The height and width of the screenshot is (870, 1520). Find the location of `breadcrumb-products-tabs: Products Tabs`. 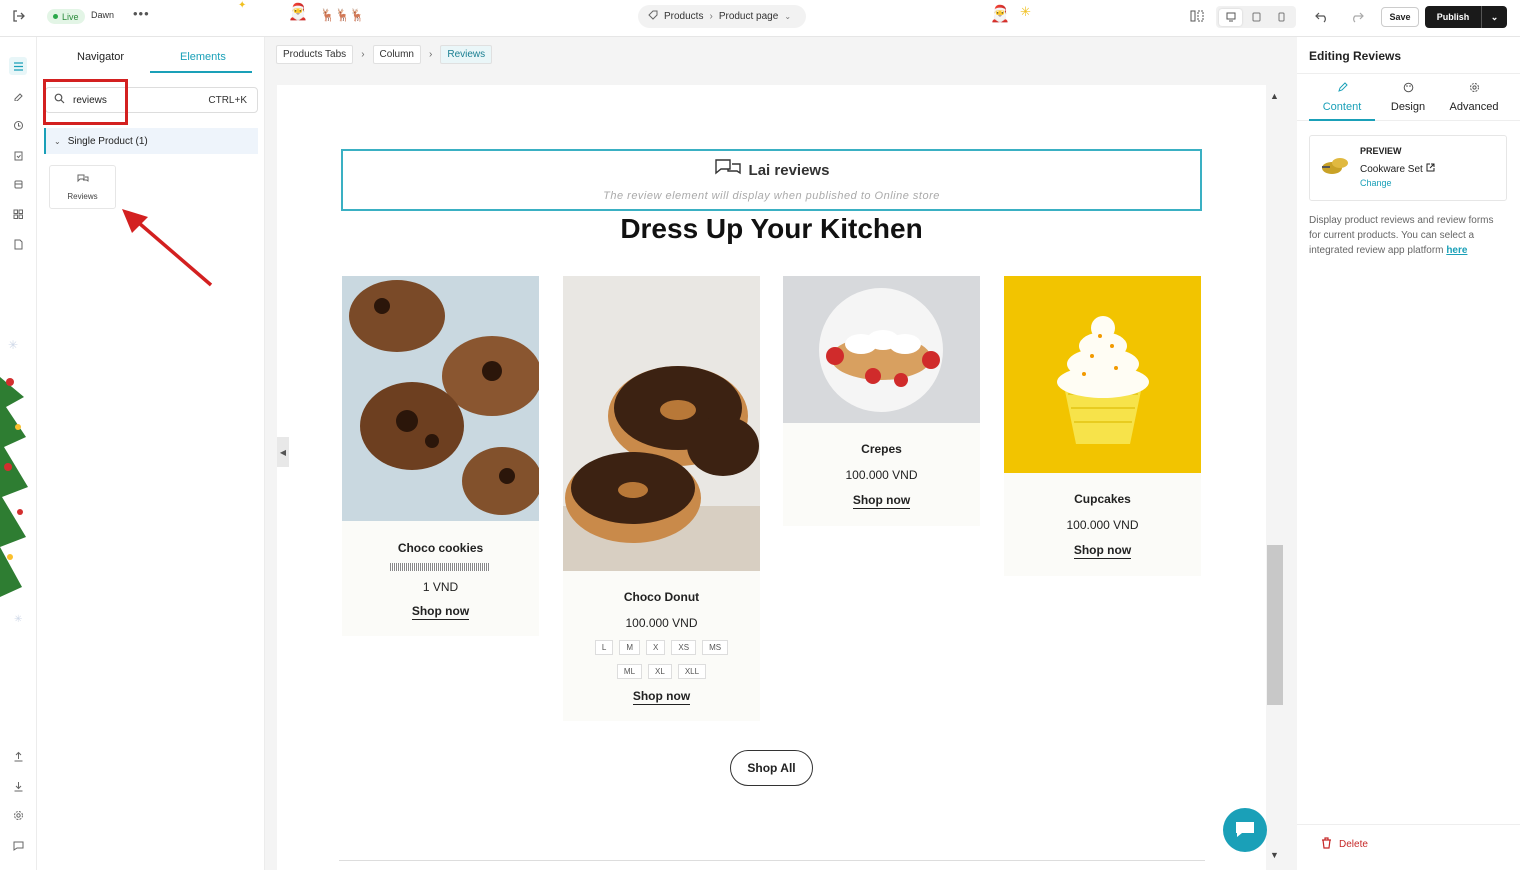

breadcrumb-products-tabs: Products Tabs is located at coordinates (315, 54).